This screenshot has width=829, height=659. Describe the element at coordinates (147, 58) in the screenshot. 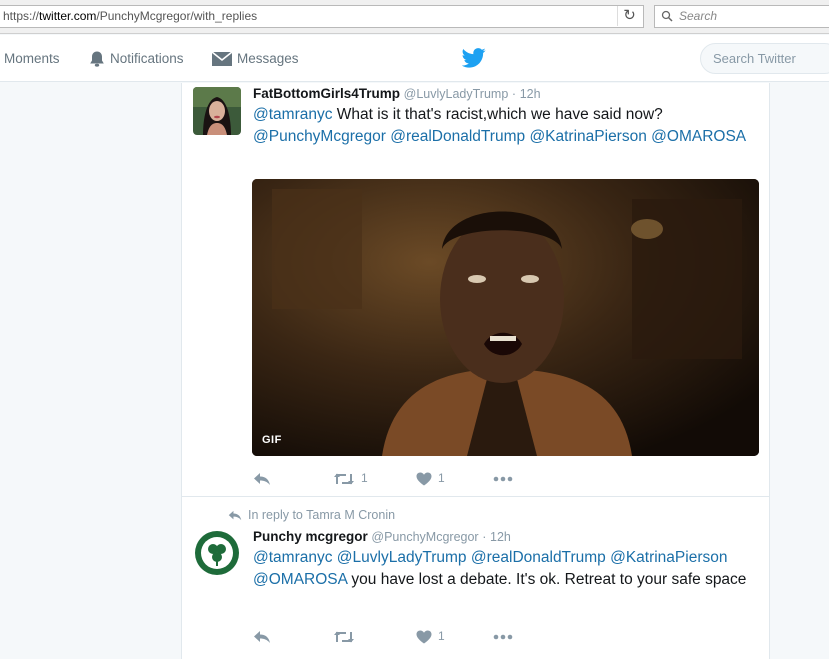

I see `nav-notifications-label: Notifications` at that location.